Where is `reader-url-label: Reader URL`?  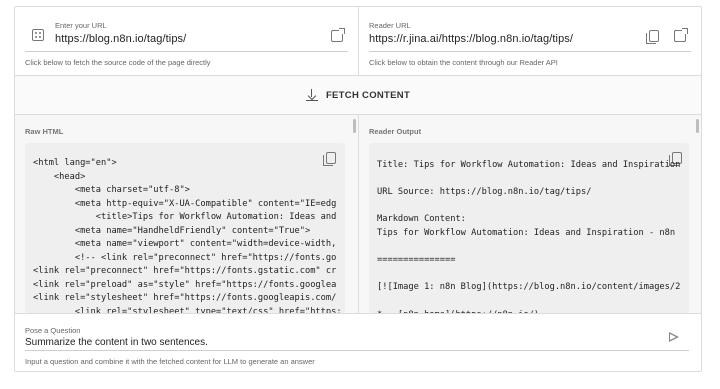
reader-url-label: Reader URL is located at coordinates (390, 25).